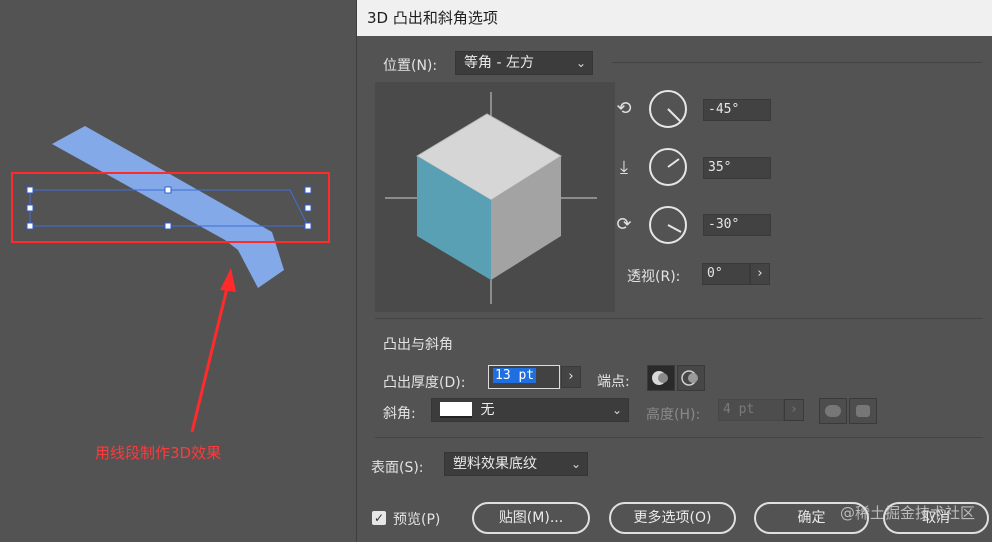 This screenshot has height=542, width=992. Describe the element at coordinates (760, 274) in the screenshot. I see `perspective-stepper: ›` at that location.